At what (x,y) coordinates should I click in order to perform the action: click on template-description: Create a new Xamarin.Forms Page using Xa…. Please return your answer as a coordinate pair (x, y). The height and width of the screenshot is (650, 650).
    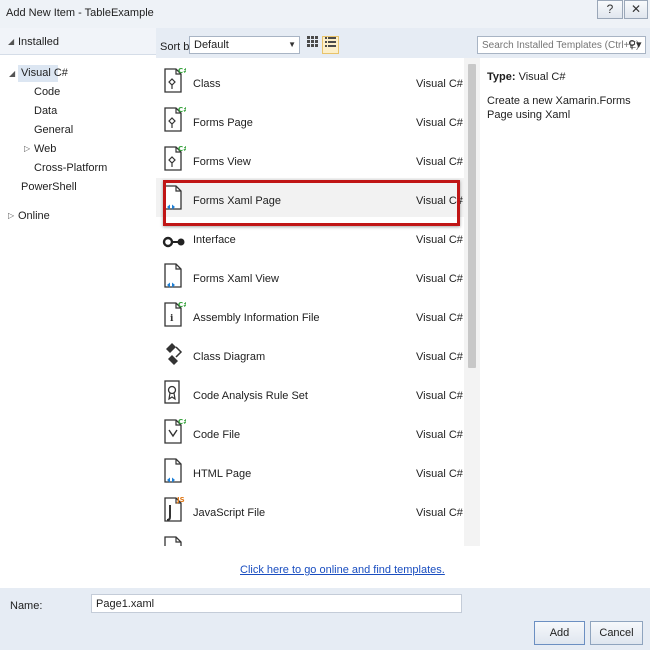
    Looking at the image, I should click on (559, 108).